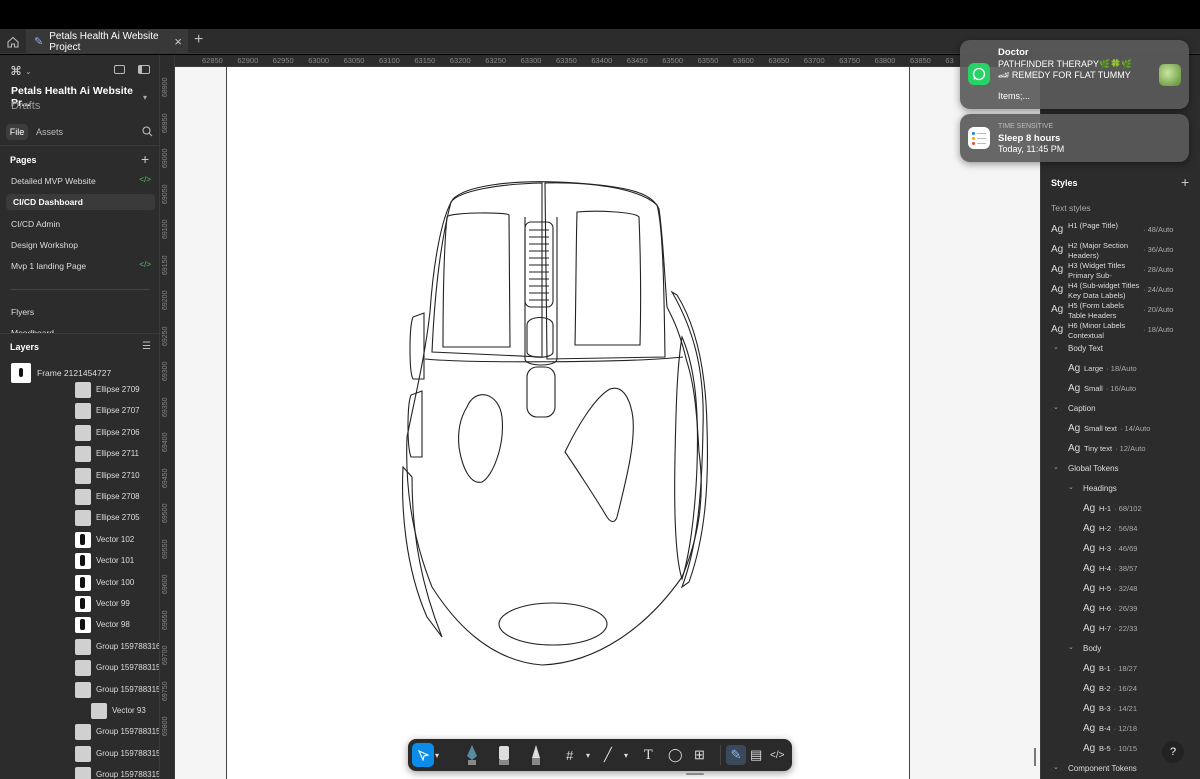  What do you see at coordinates (1121, 250) in the screenshot?
I see `text-style-item: Ag H2 (Major Section Headers) · 36/Auto` at bounding box center [1121, 250].